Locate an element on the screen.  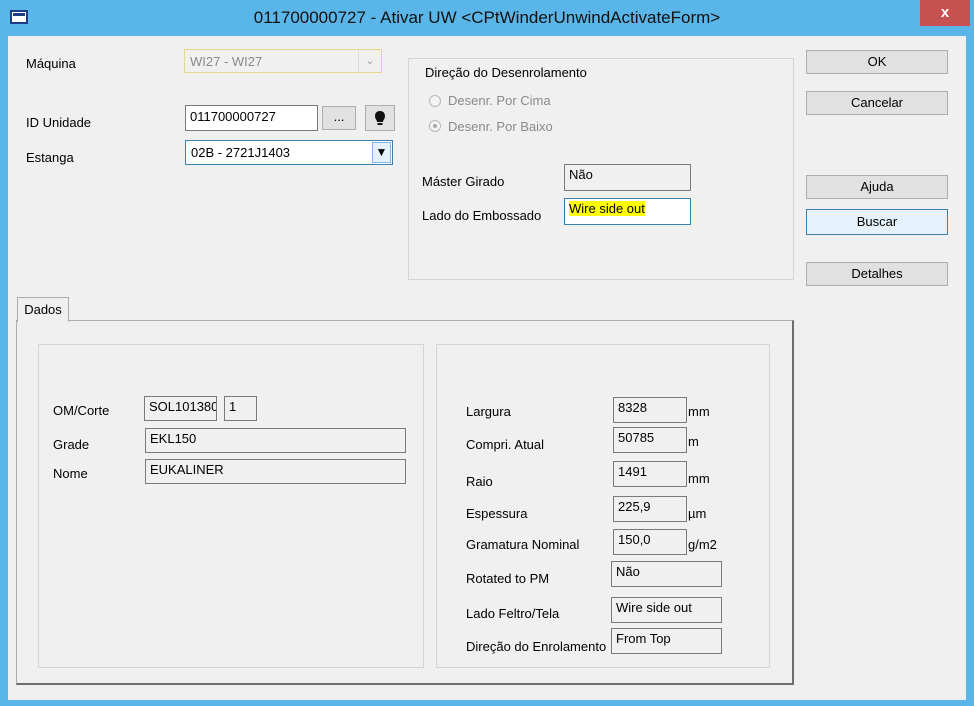
espessura-unit: µm is located at coordinates (697, 513).